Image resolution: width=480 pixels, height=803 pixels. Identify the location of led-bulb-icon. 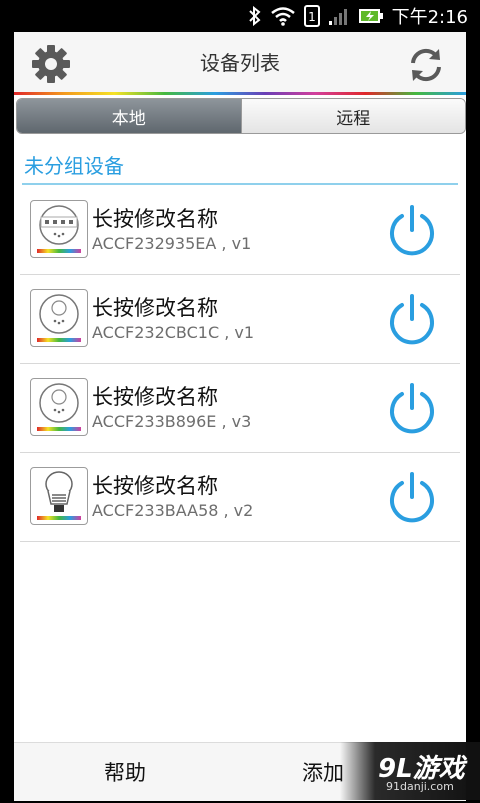
(59, 496).